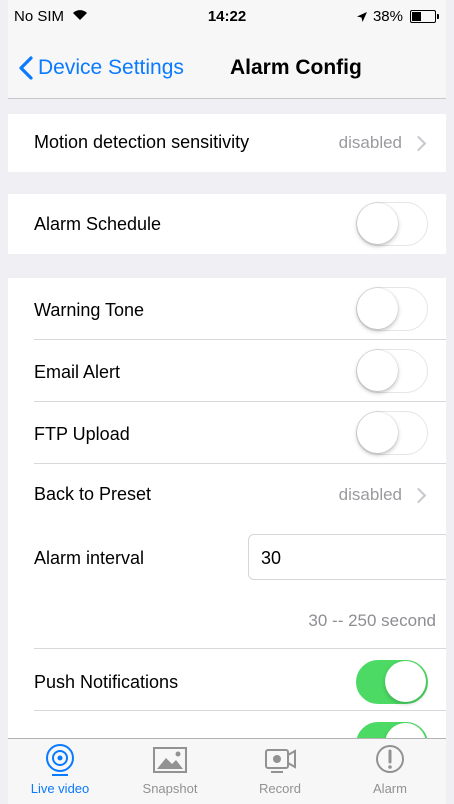  Describe the element at coordinates (227, 495) in the screenshot. I see `back-to-preset-row: Back to Preset disabled` at that location.